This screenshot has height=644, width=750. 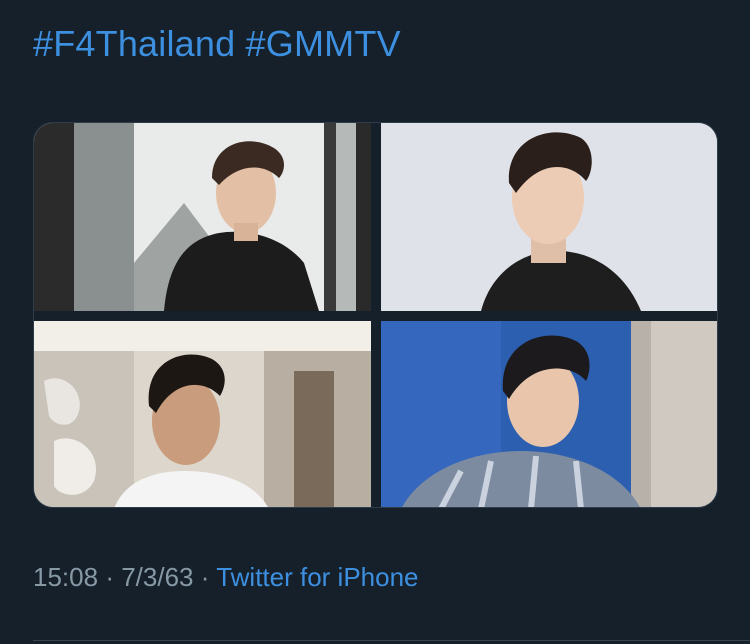 What do you see at coordinates (157, 577) in the screenshot?
I see `tweet-date: 7/3/63` at bounding box center [157, 577].